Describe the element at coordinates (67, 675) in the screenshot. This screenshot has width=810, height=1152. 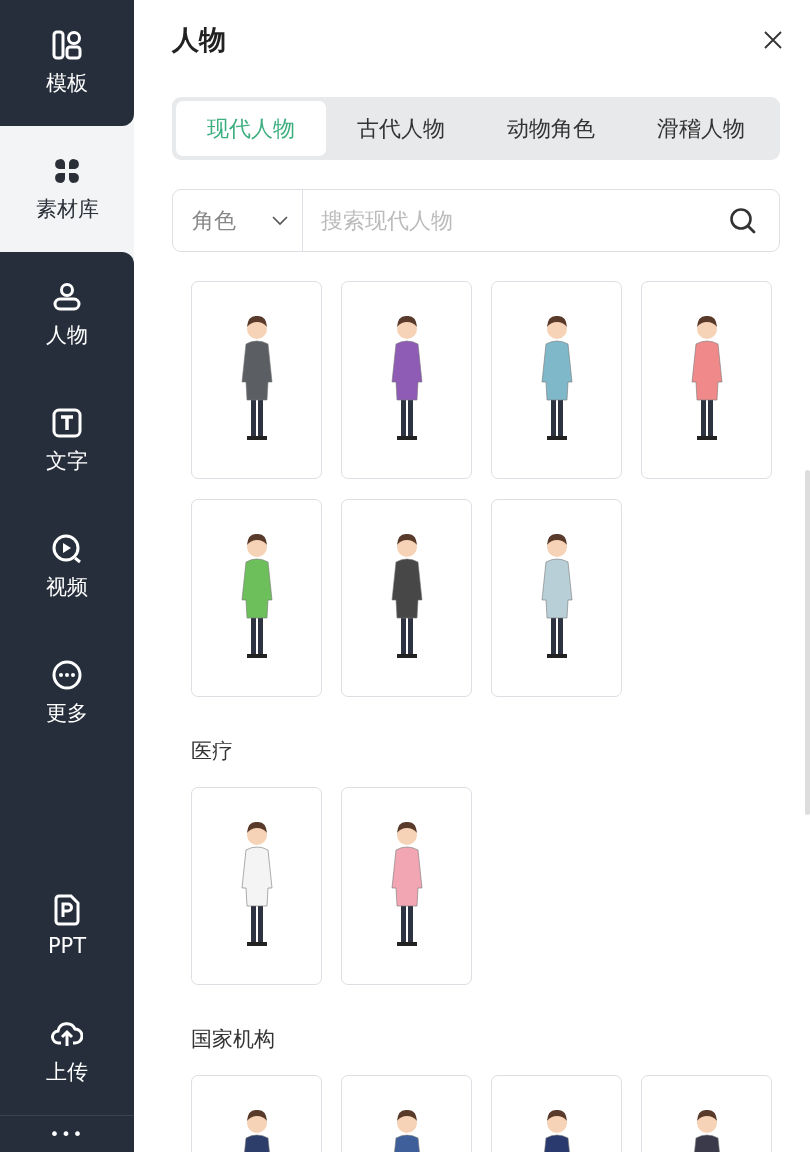
I see `more-icon` at that location.